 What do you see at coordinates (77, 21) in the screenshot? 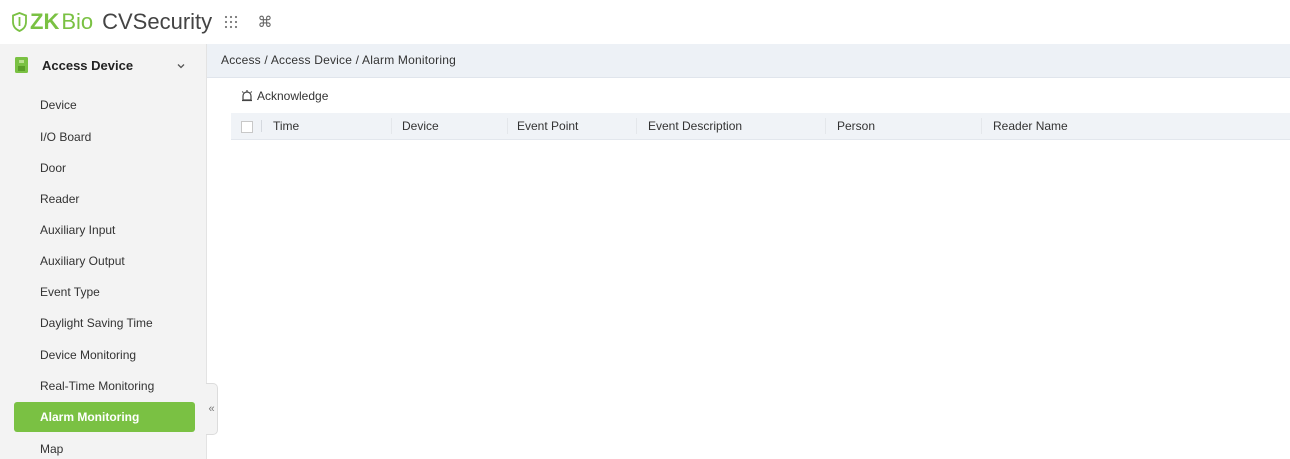
I see `logo-bio-text: Bio` at bounding box center [77, 21].